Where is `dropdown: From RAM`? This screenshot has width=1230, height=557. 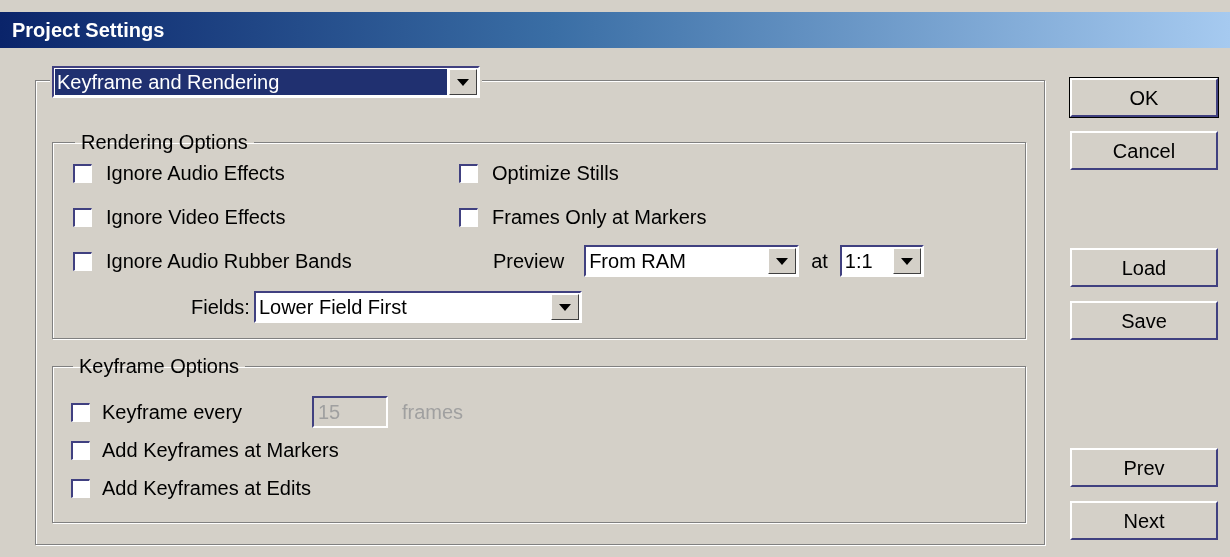
dropdown: From RAM is located at coordinates (692, 261).